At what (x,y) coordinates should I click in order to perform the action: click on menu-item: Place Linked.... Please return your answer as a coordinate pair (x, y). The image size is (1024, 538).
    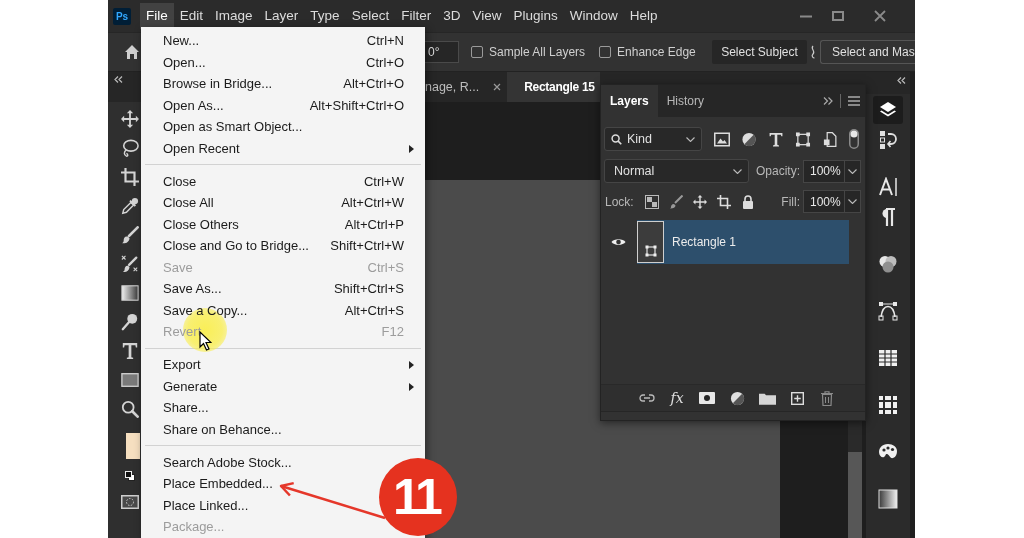
    Looking at the image, I should click on (197, 505).